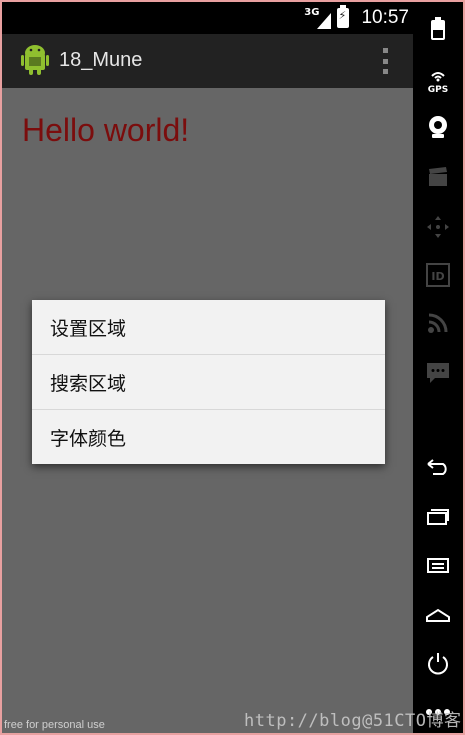 The height and width of the screenshot is (735, 465). Describe the element at coordinates (385, 17) in the screenshot. I see `status-clock: 10:57` at that location.